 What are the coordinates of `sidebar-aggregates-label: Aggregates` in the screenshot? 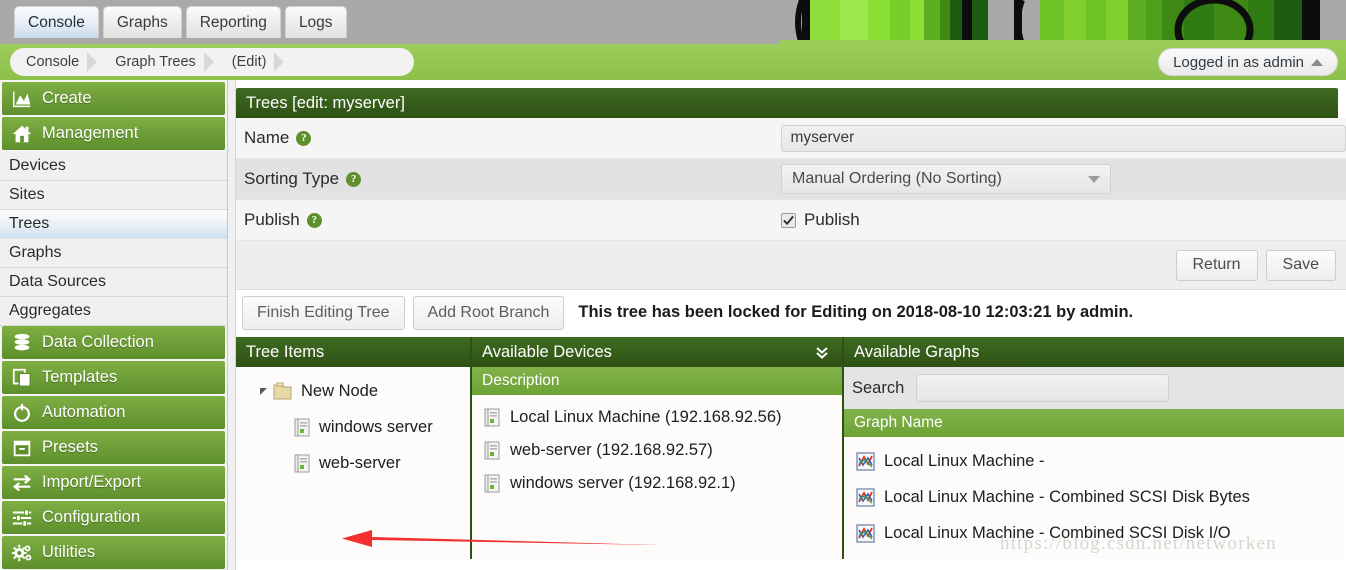 It's located at (50, 310).